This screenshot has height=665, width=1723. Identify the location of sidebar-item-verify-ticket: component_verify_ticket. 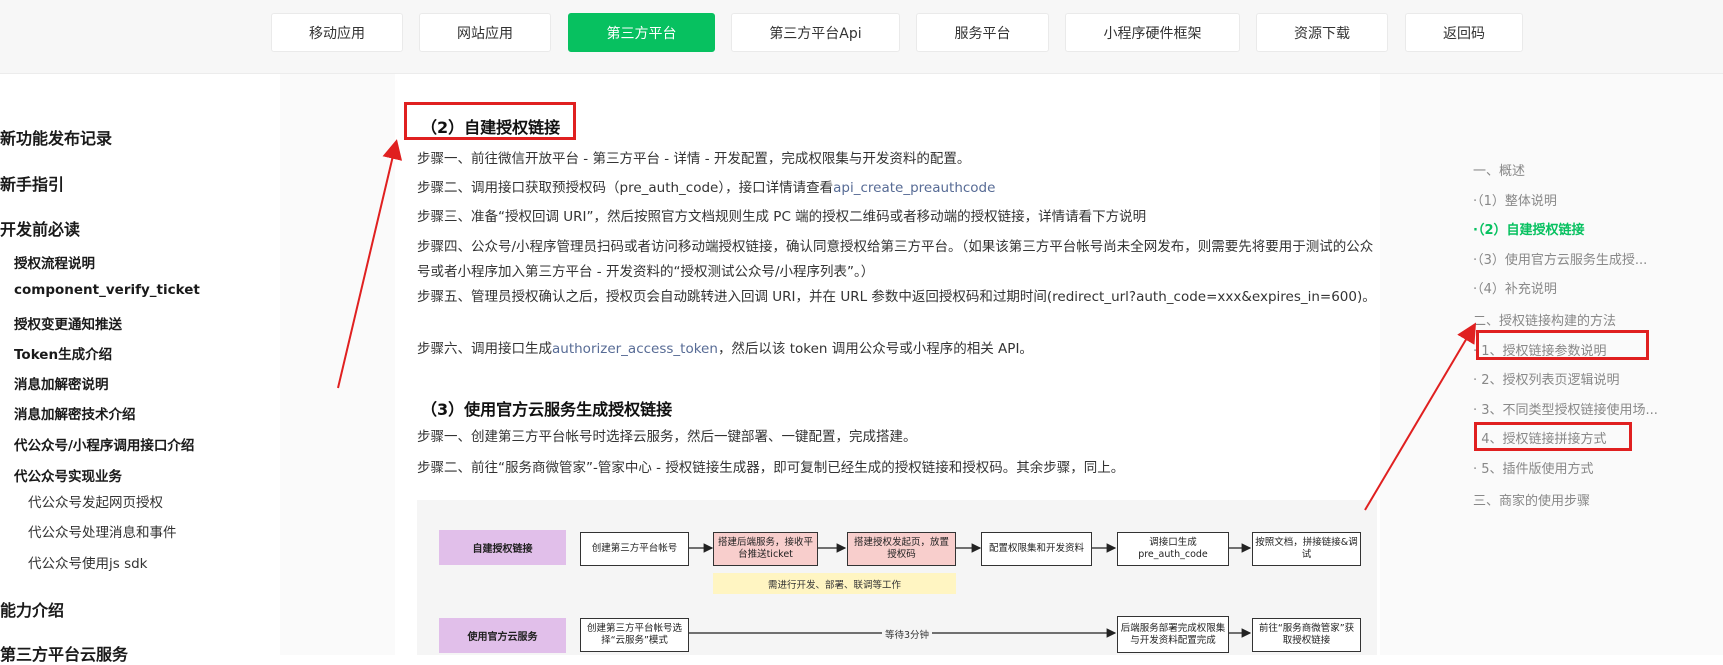
(107, 290).